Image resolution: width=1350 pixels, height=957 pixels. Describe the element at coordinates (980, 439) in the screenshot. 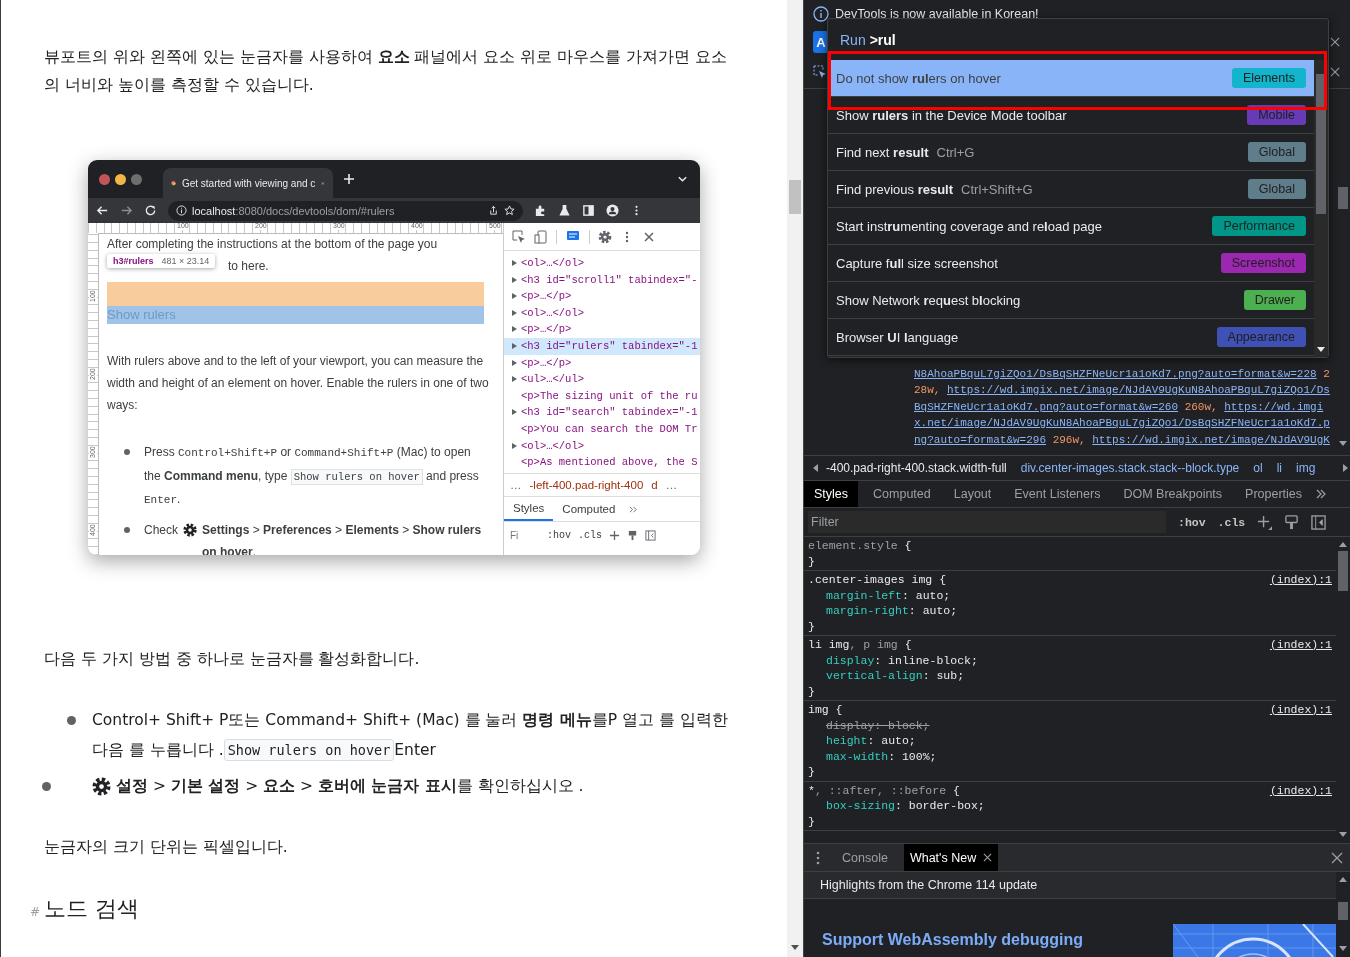

I see `url-link: ng?auto=format&w=296` at that location.